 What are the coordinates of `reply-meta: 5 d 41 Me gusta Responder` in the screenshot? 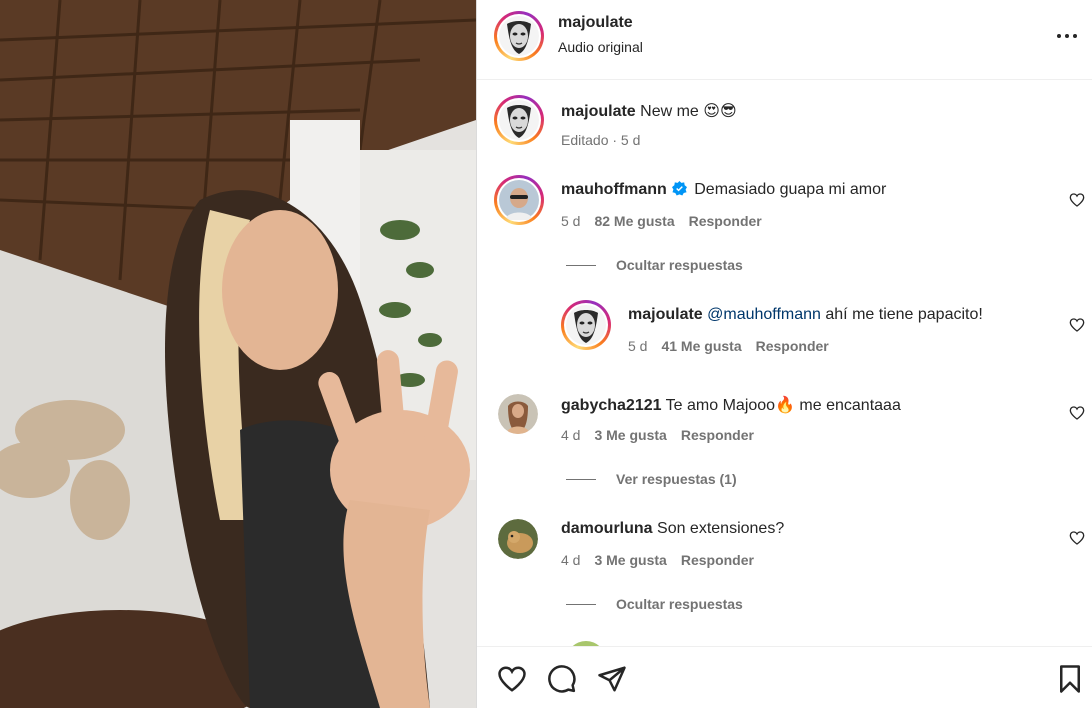 It's located at (728, 346).